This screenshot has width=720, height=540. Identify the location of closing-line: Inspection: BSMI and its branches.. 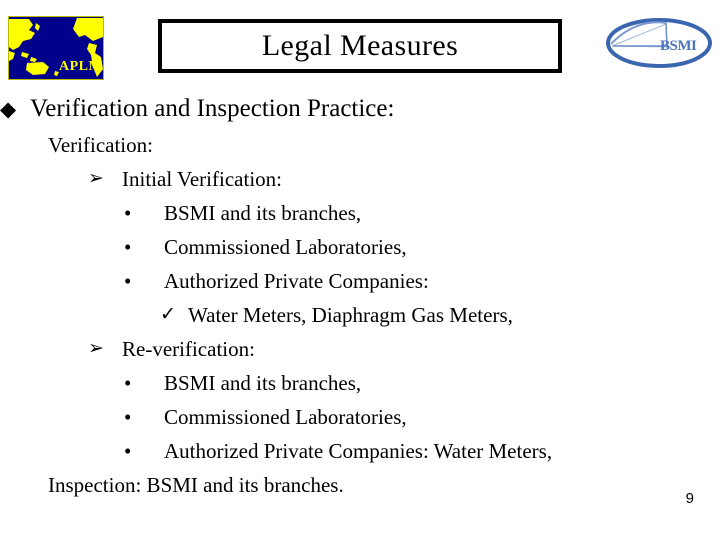
(196, 485).